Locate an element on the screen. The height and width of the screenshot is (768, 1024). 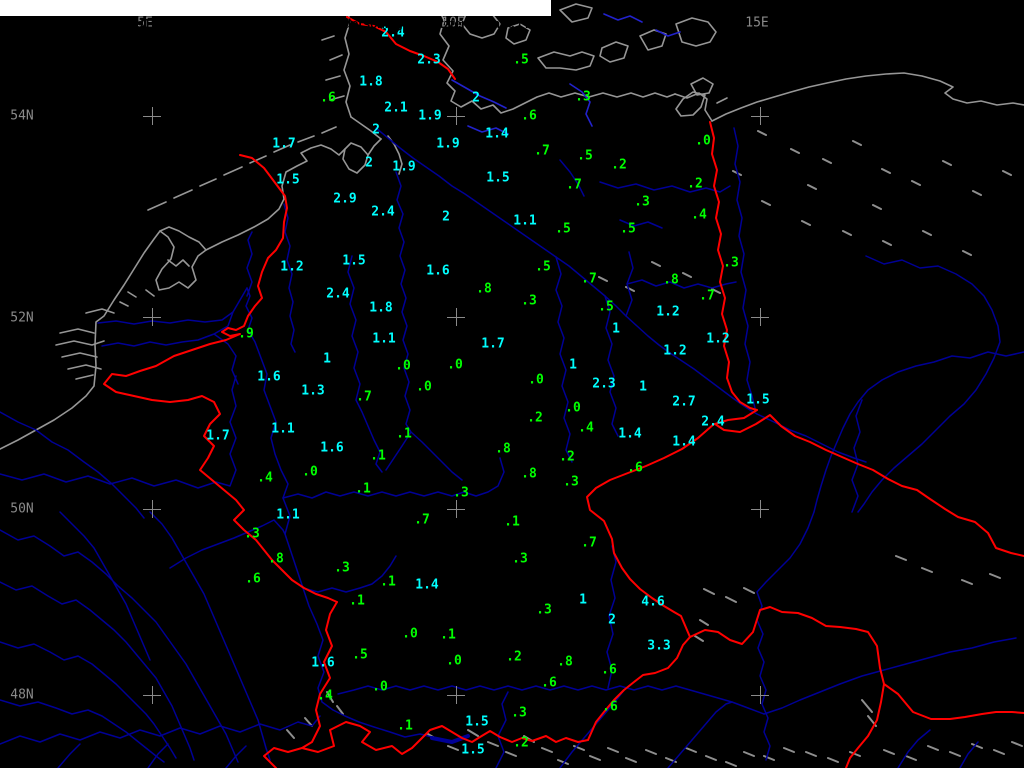
zeeland-islands is located at coordinates (85, 344).